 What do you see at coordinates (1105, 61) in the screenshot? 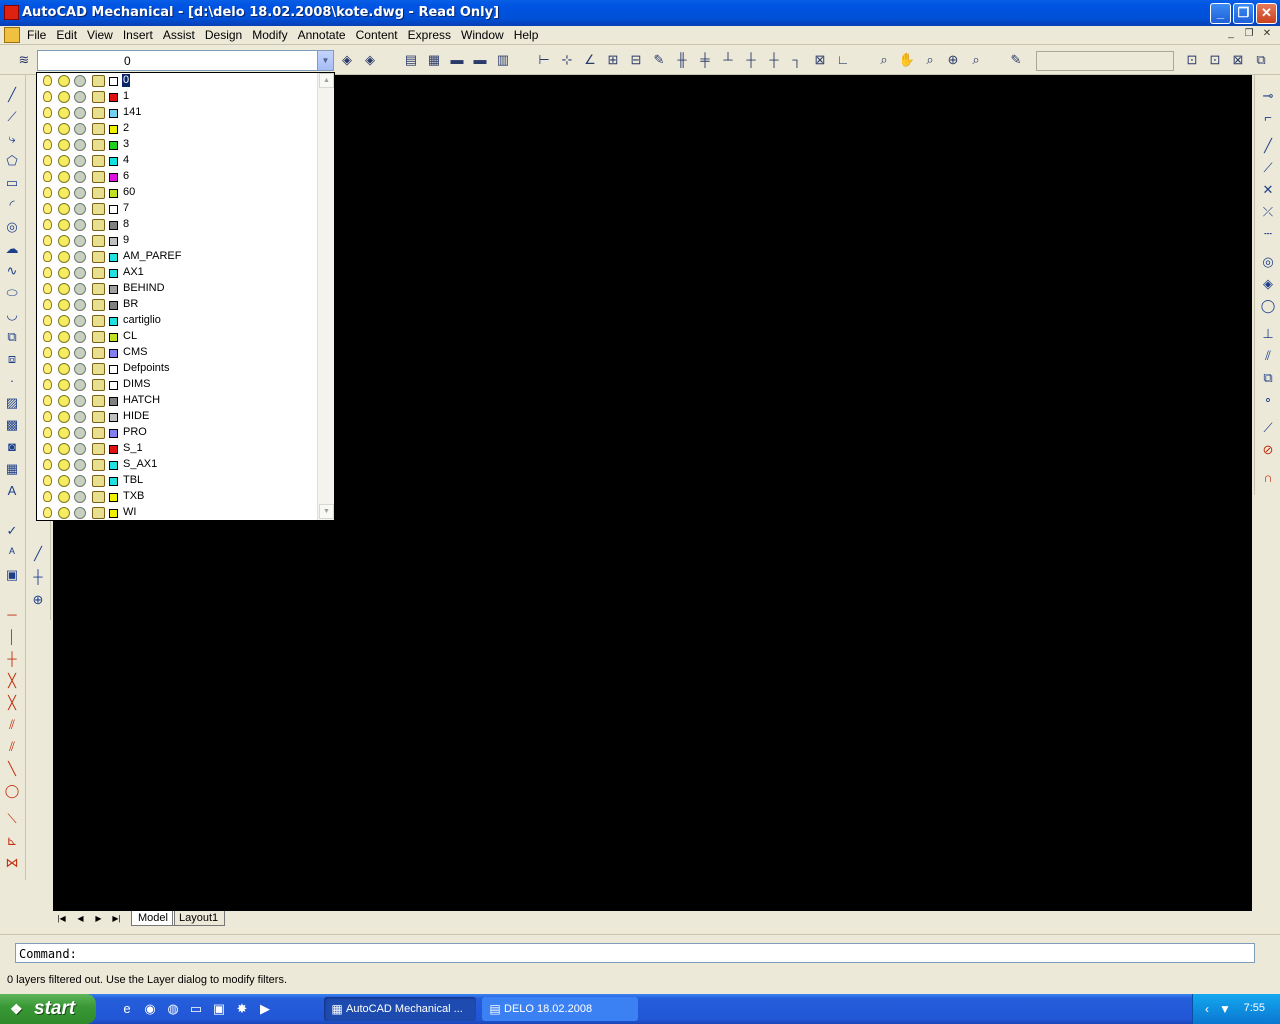
I see `toolbar-search-field` at bounding box center [1105, 61].